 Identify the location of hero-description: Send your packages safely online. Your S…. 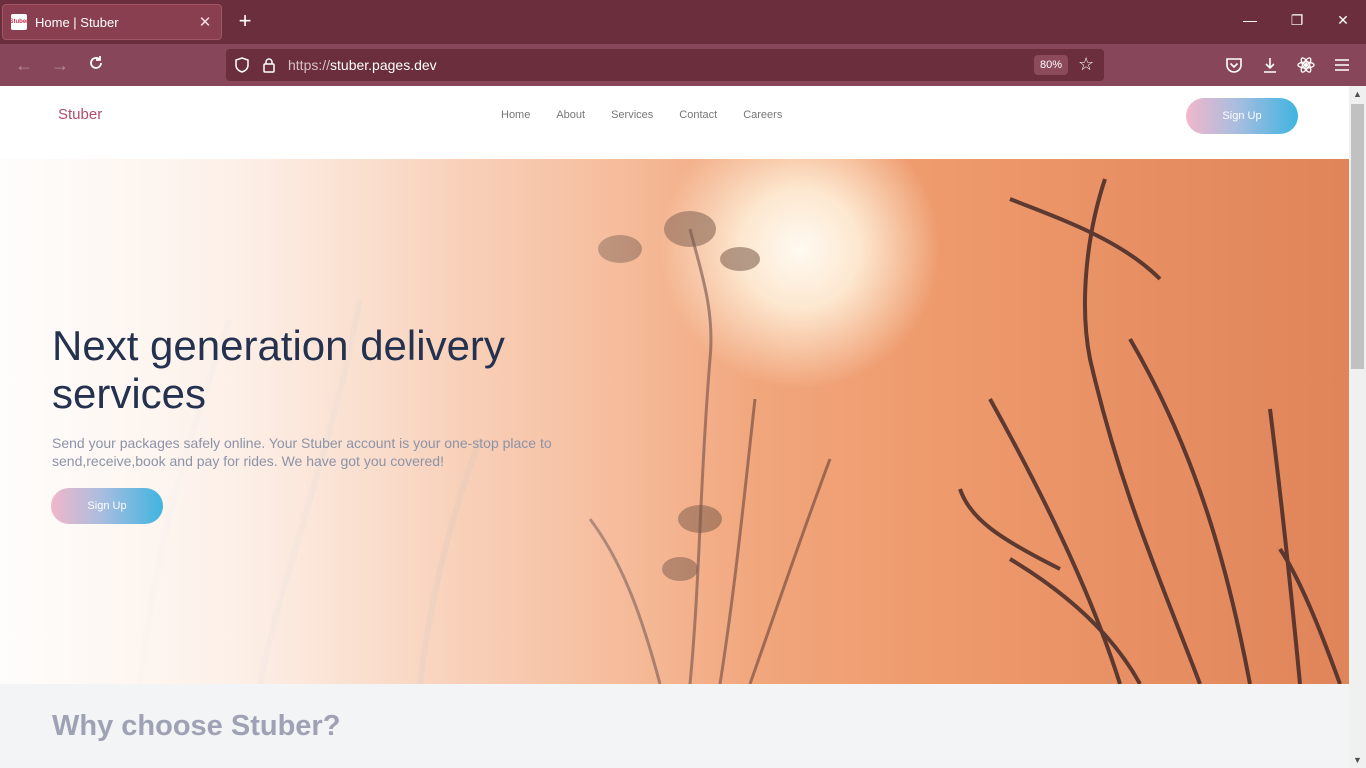
(302, 452).